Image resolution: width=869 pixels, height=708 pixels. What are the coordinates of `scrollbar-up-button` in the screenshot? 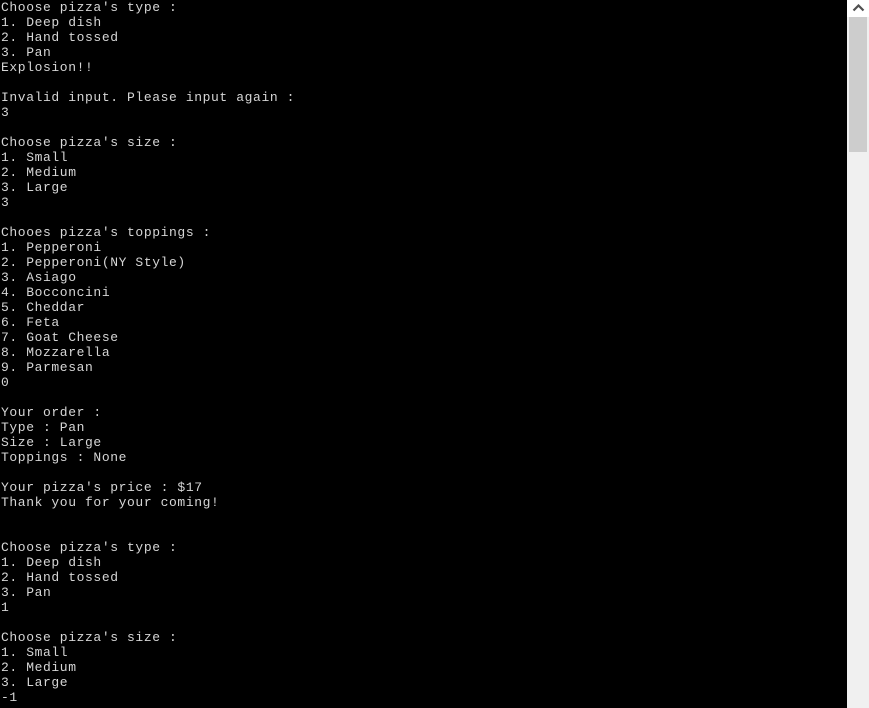 It's located at (858, 8).